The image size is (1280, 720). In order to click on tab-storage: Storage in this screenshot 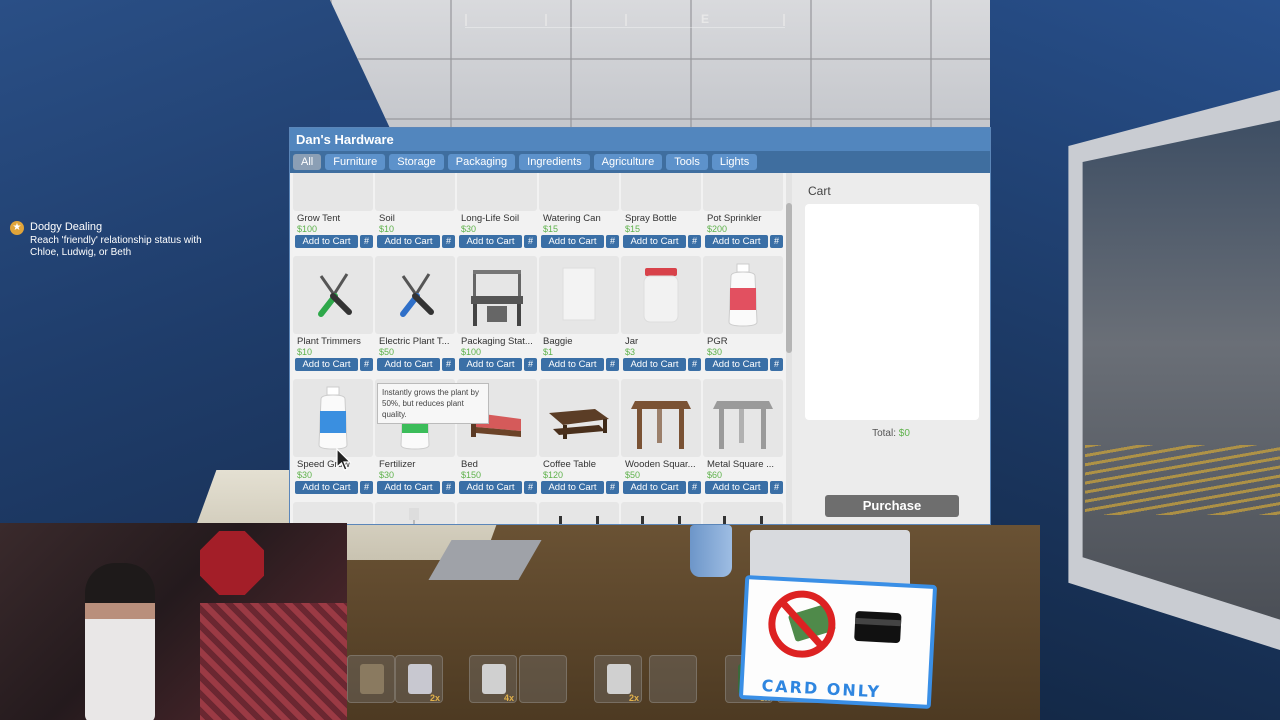, I will do `click(416, 162)`.